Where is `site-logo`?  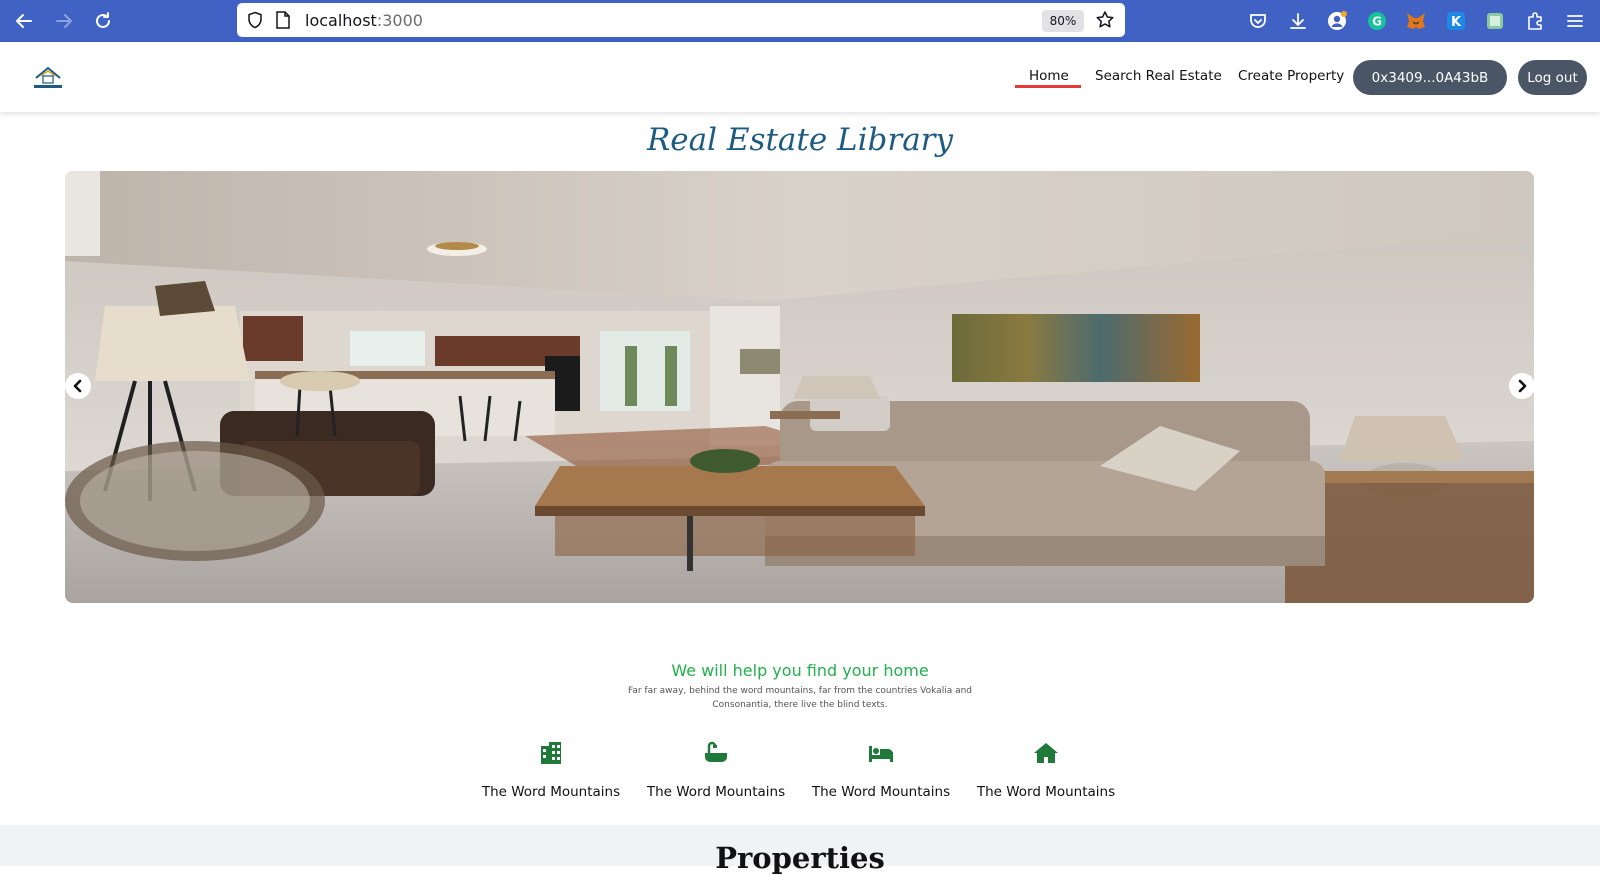
site-logo is located at coordinates (48, 77).